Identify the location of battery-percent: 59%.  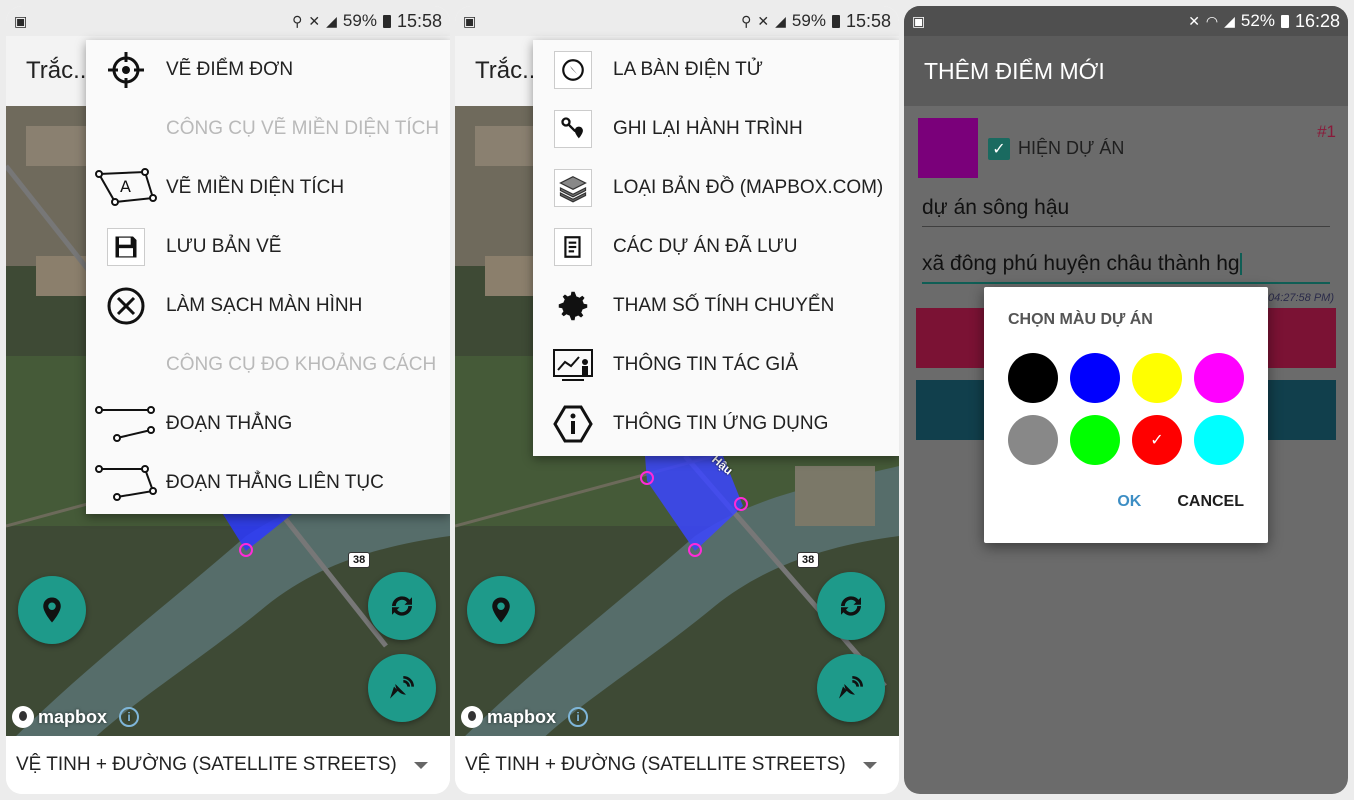
(359, 20).